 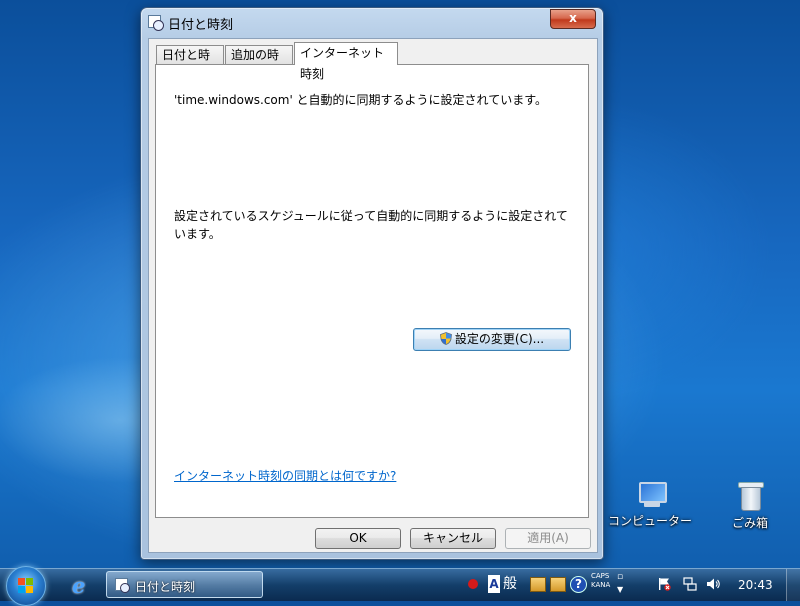 I want to click on ime-dropdown-icon: ▼, so click(x=620, y=589).